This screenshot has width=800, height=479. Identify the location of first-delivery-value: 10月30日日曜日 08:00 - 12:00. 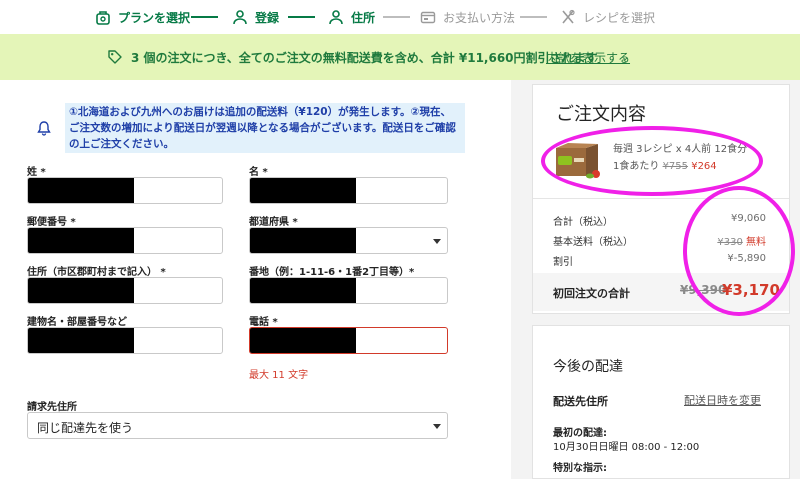
(626, 447).